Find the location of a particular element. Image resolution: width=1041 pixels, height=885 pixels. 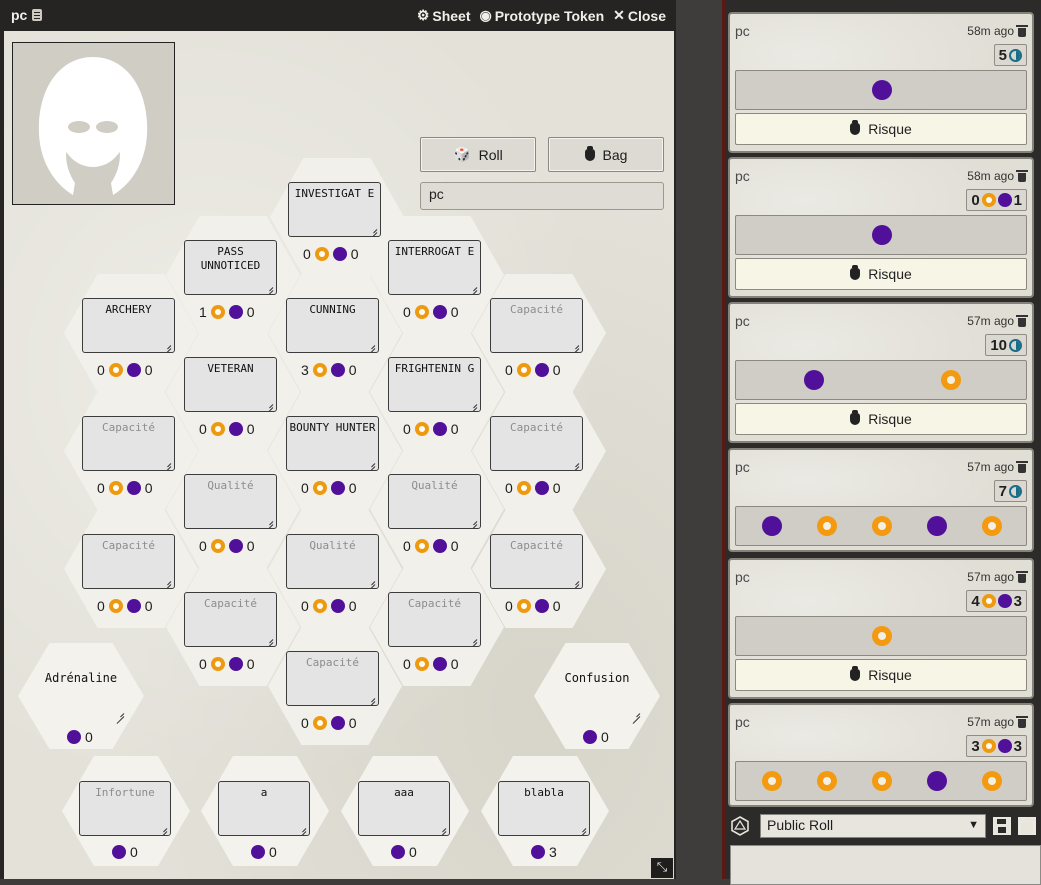

ability-field: INTERROGAT E is located at coordinates (434, 267).